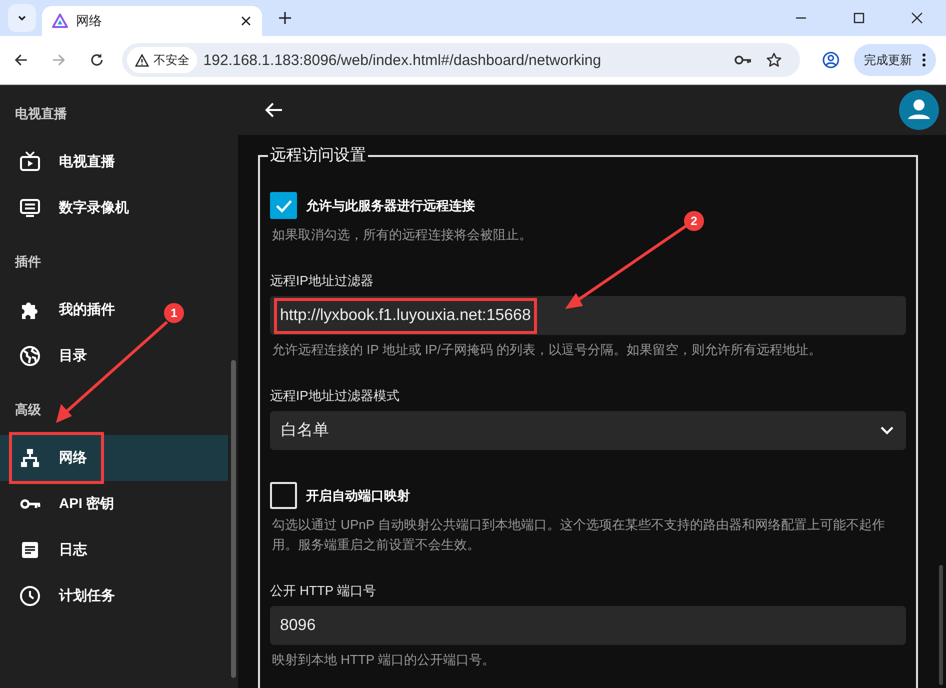 Image resolution: width=946 pixels, height=688 pixels. Describe the element at coordinates (588, 430) in the screenshot. I see `dropdown: 白名单` at that location.